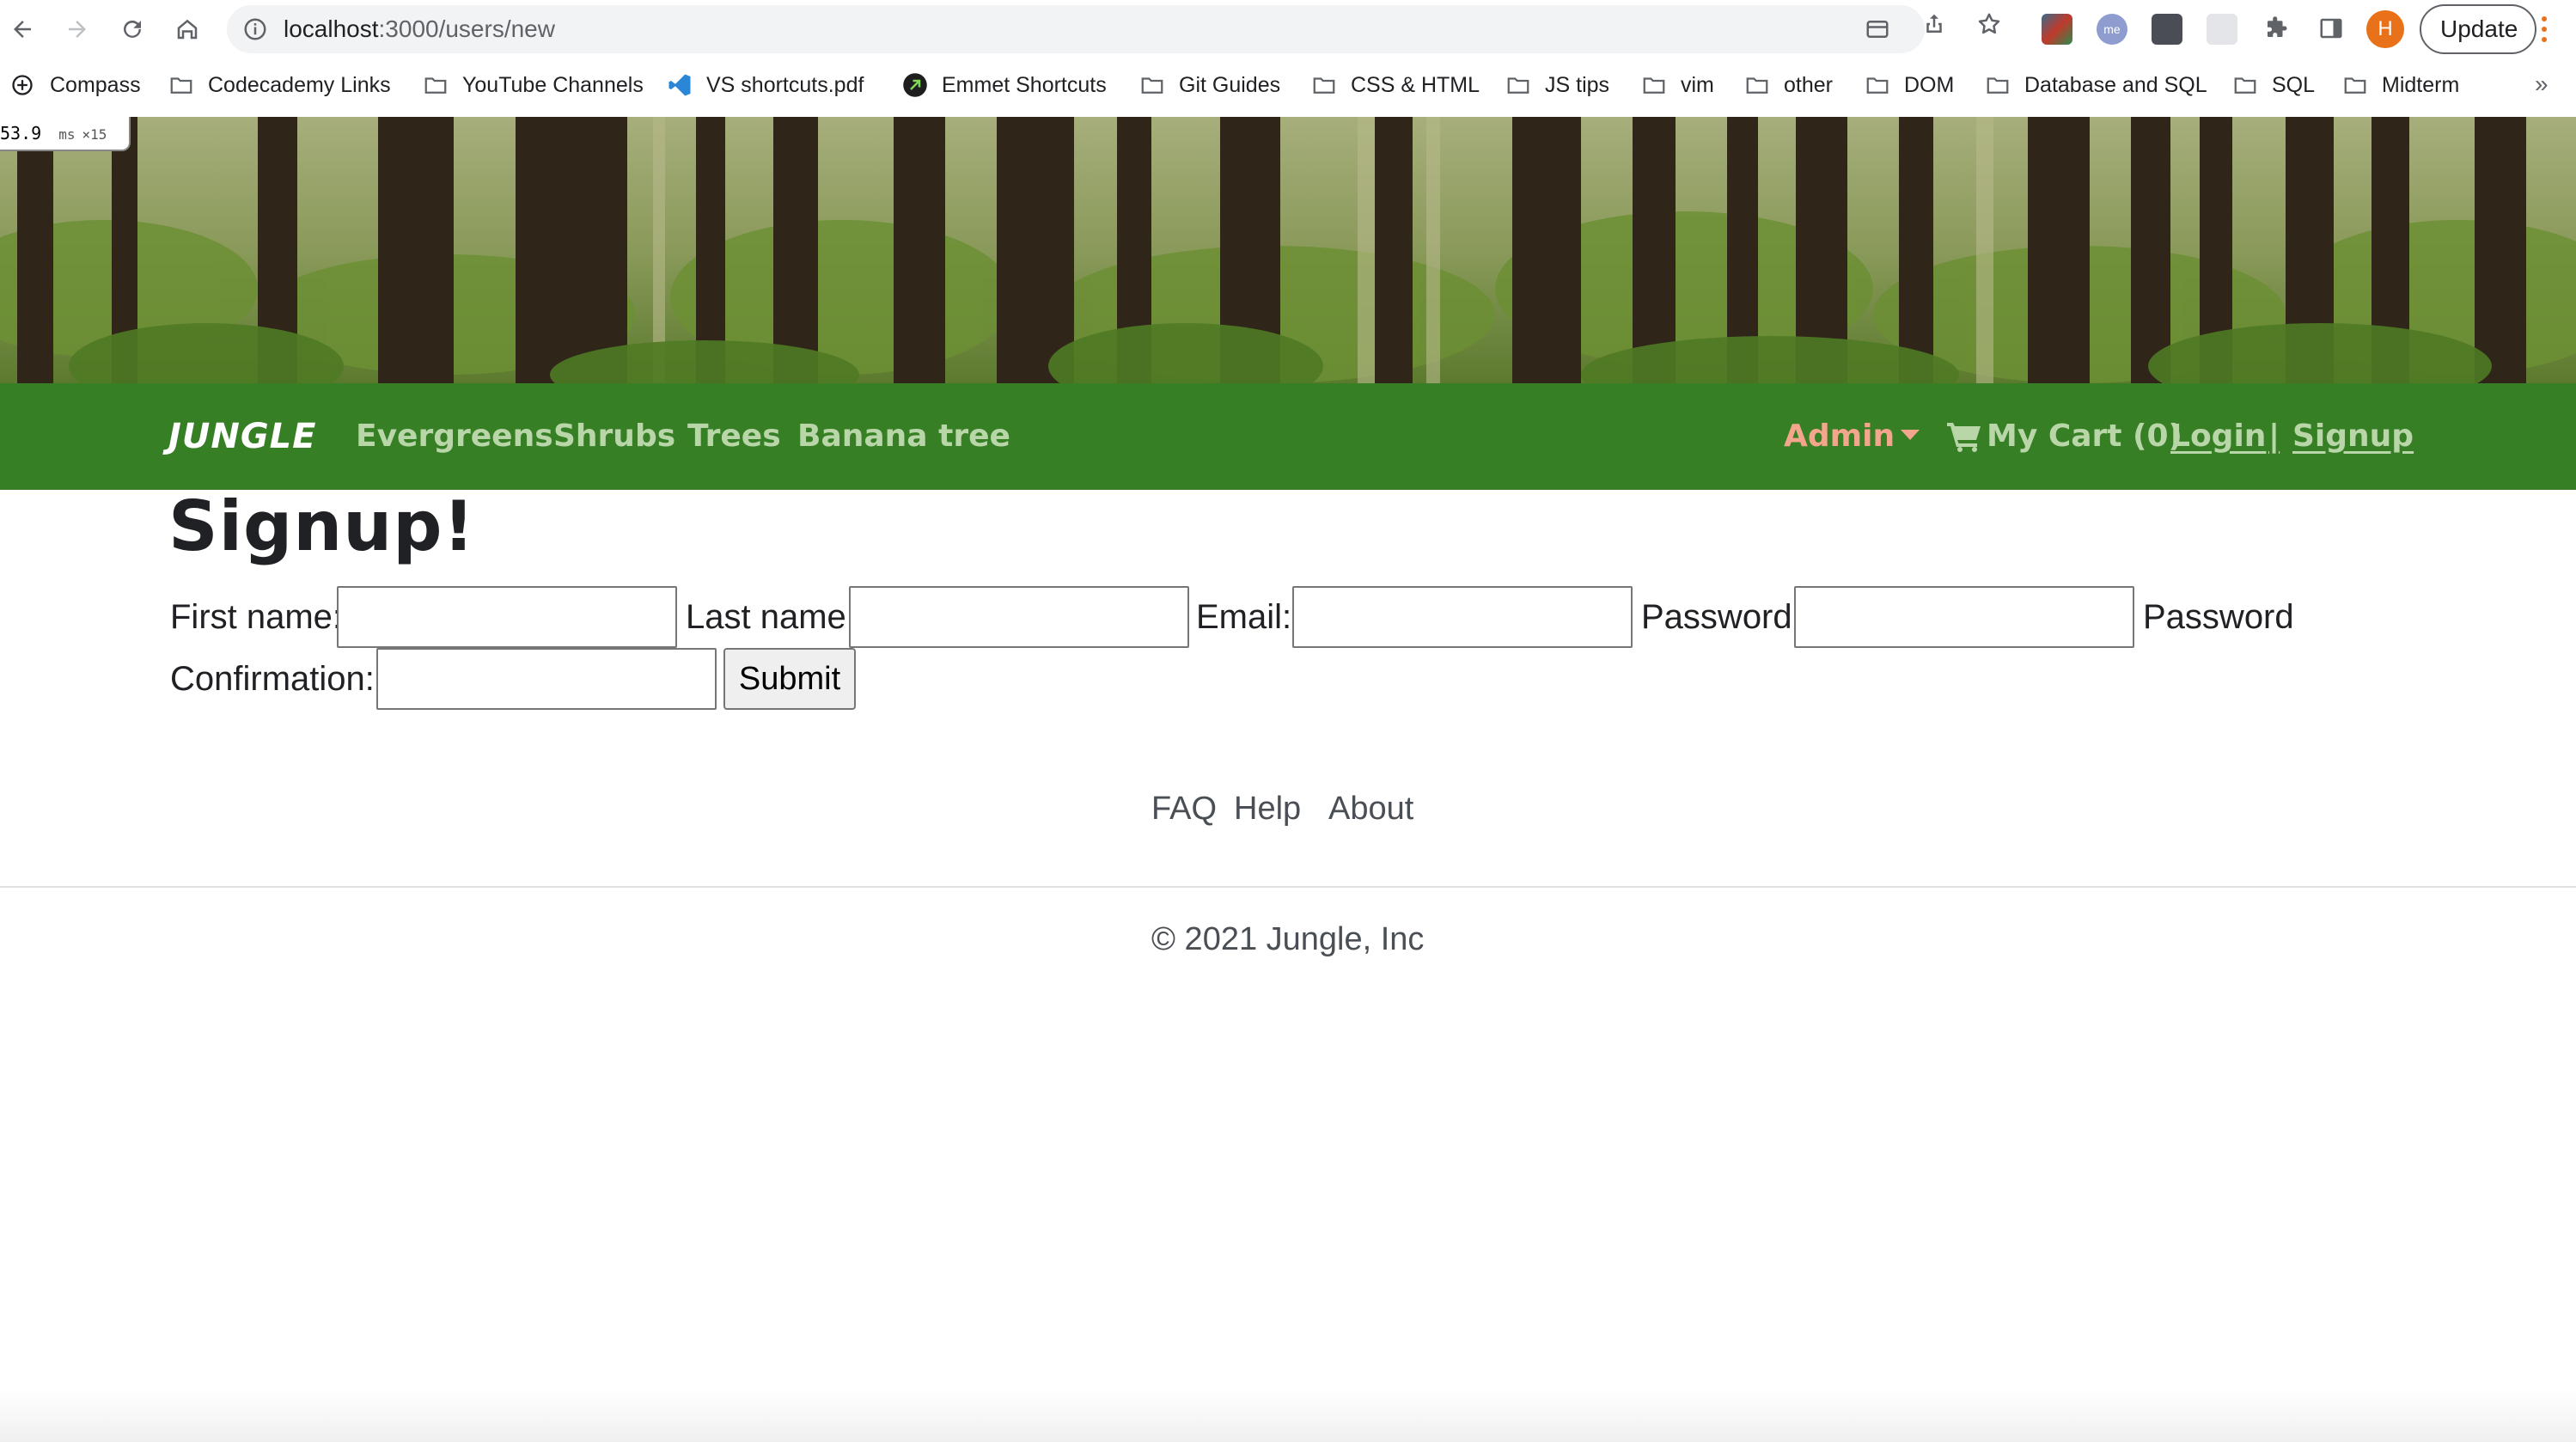 The width and height of the screenshot is (2576, 1442). I want to click on password-confirmation-input, so click(546, 679).